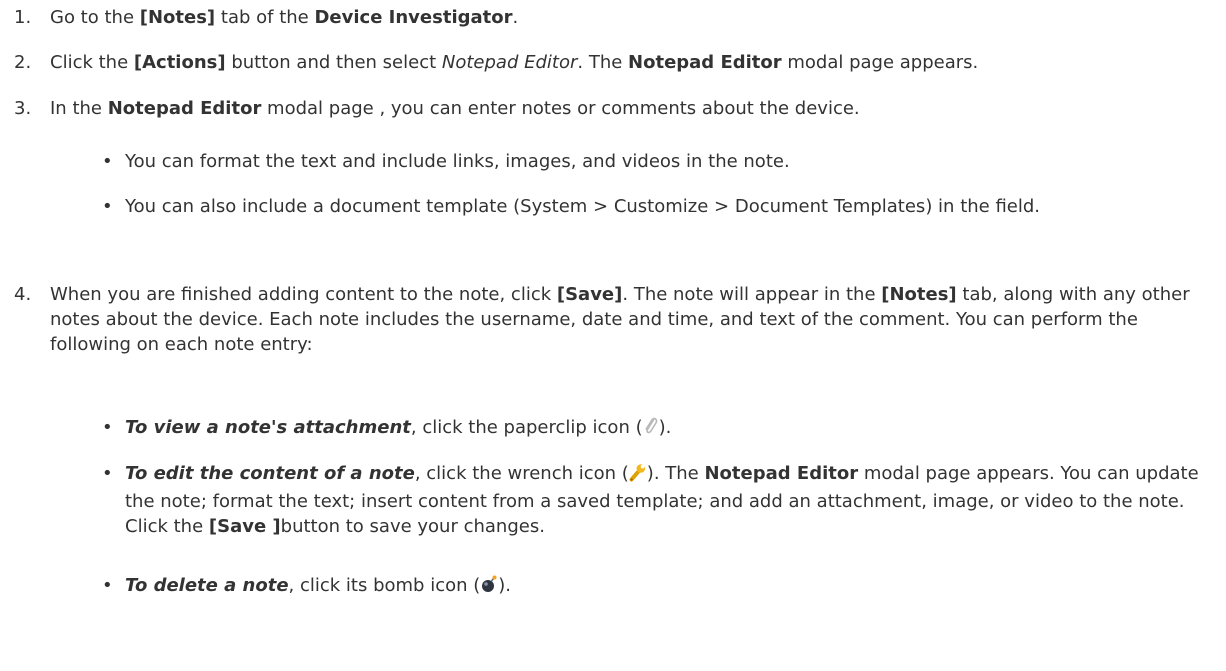 The image size is (1226, 671). What do you see at coordinates (589, 294) in the screenshot?
I see `ui-term-save: [Save]` at bounding box center [589, 294].